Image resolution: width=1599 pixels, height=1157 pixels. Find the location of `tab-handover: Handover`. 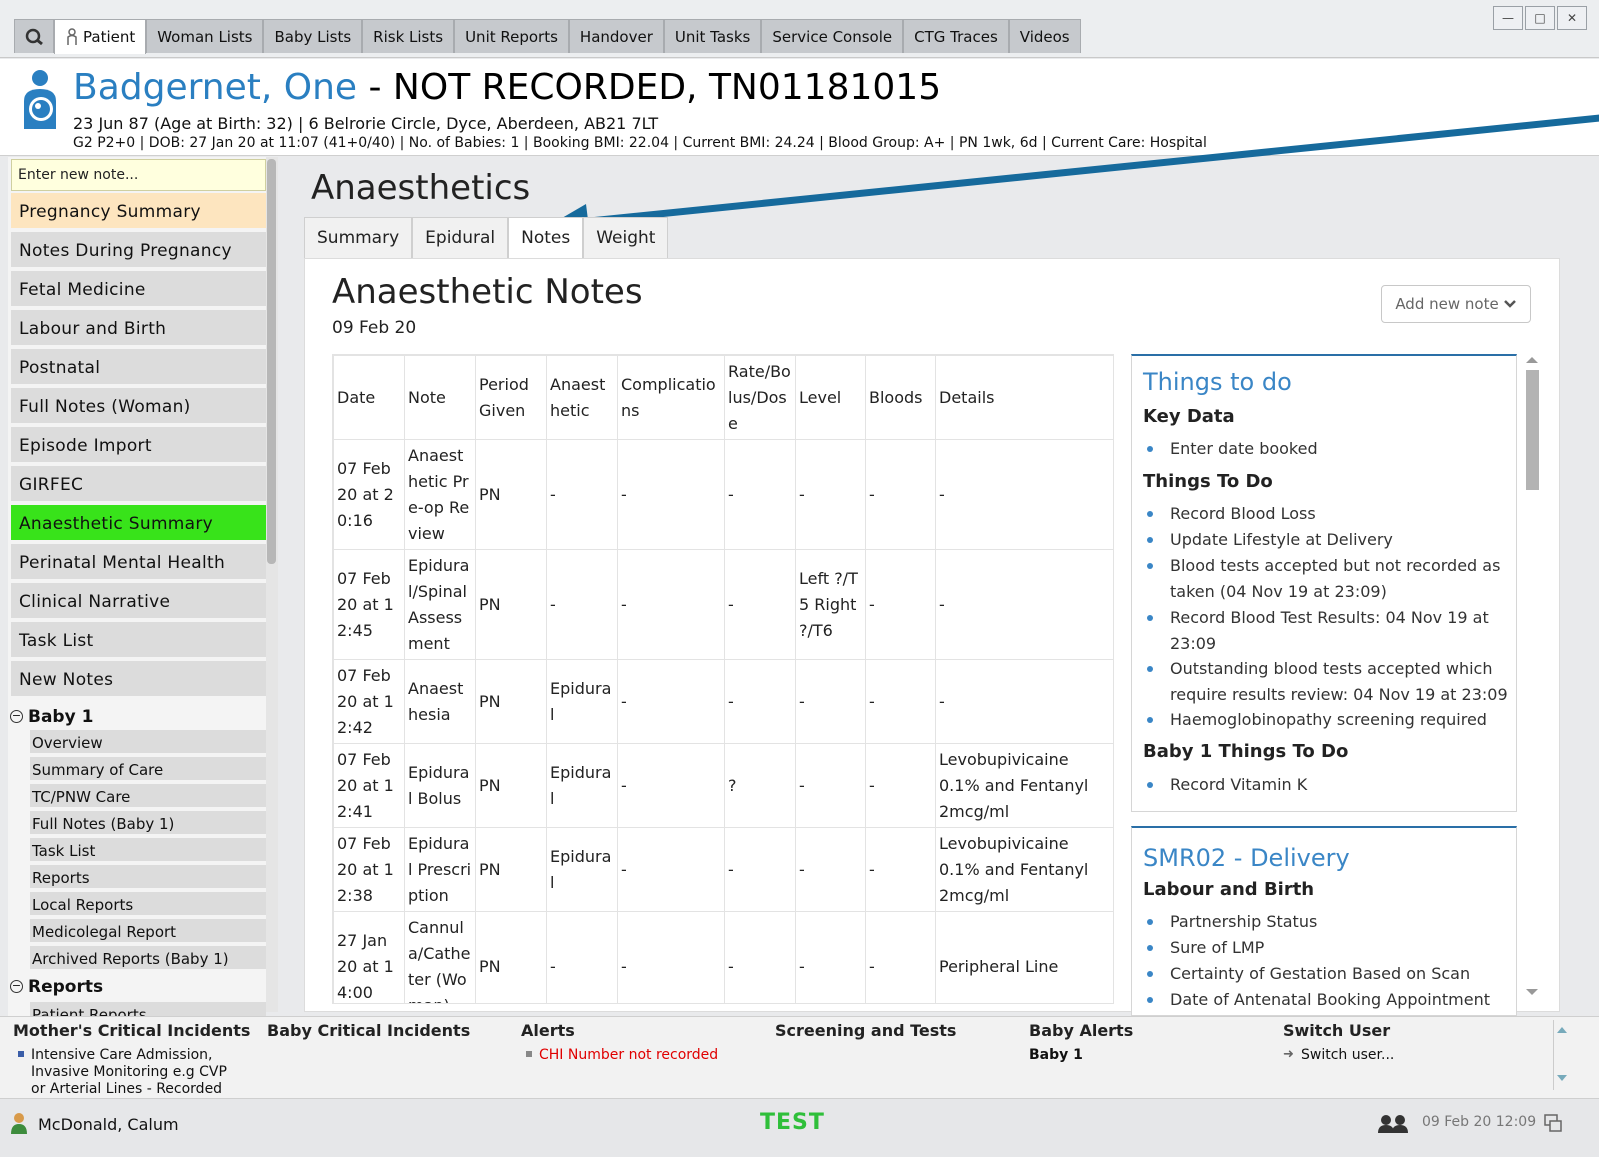

tab-handover: Handover is located at coordinates (616, 36).